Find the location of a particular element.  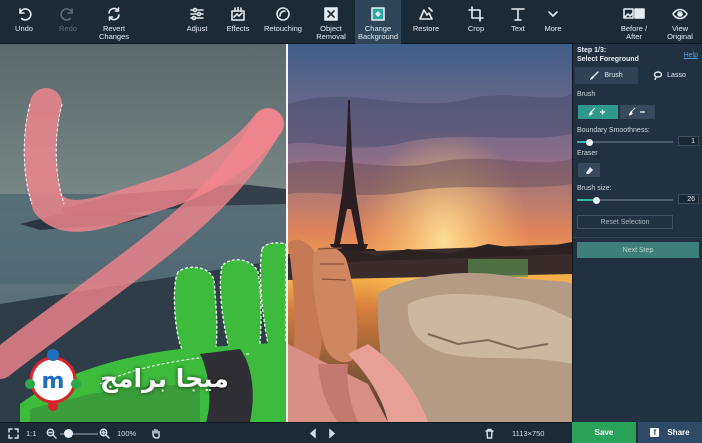

restore-label: Restore is located at coordinates (426, 28).